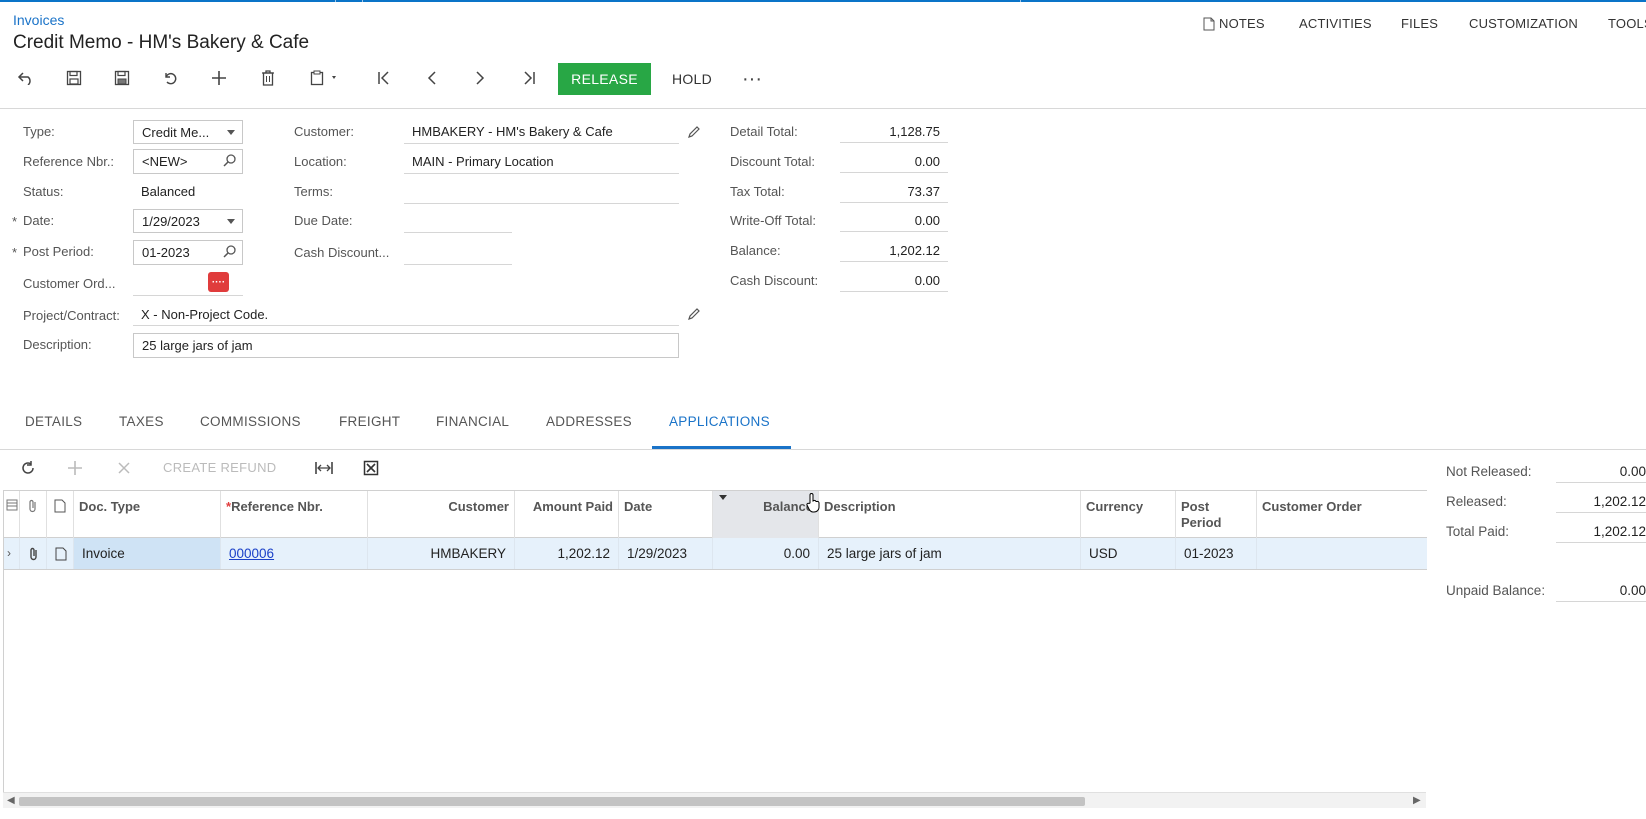 The image size is (1646, 819). I want to click on reference-nbr-header: *Reference Nbr., so click(294, 514).